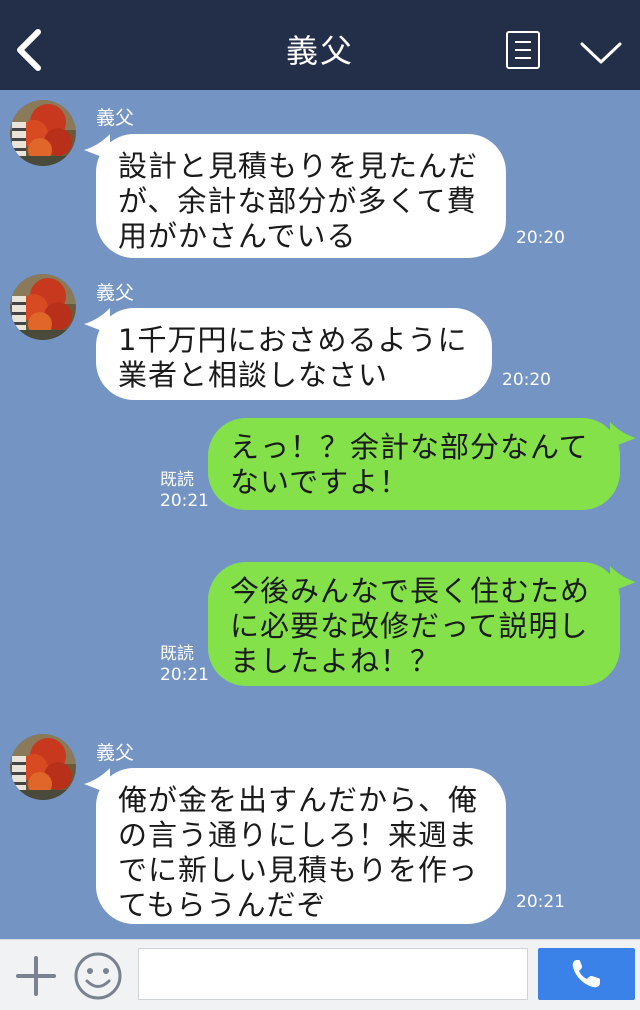 The image size is (640, 1010). I want to click on menu-button, so click(523, 50).